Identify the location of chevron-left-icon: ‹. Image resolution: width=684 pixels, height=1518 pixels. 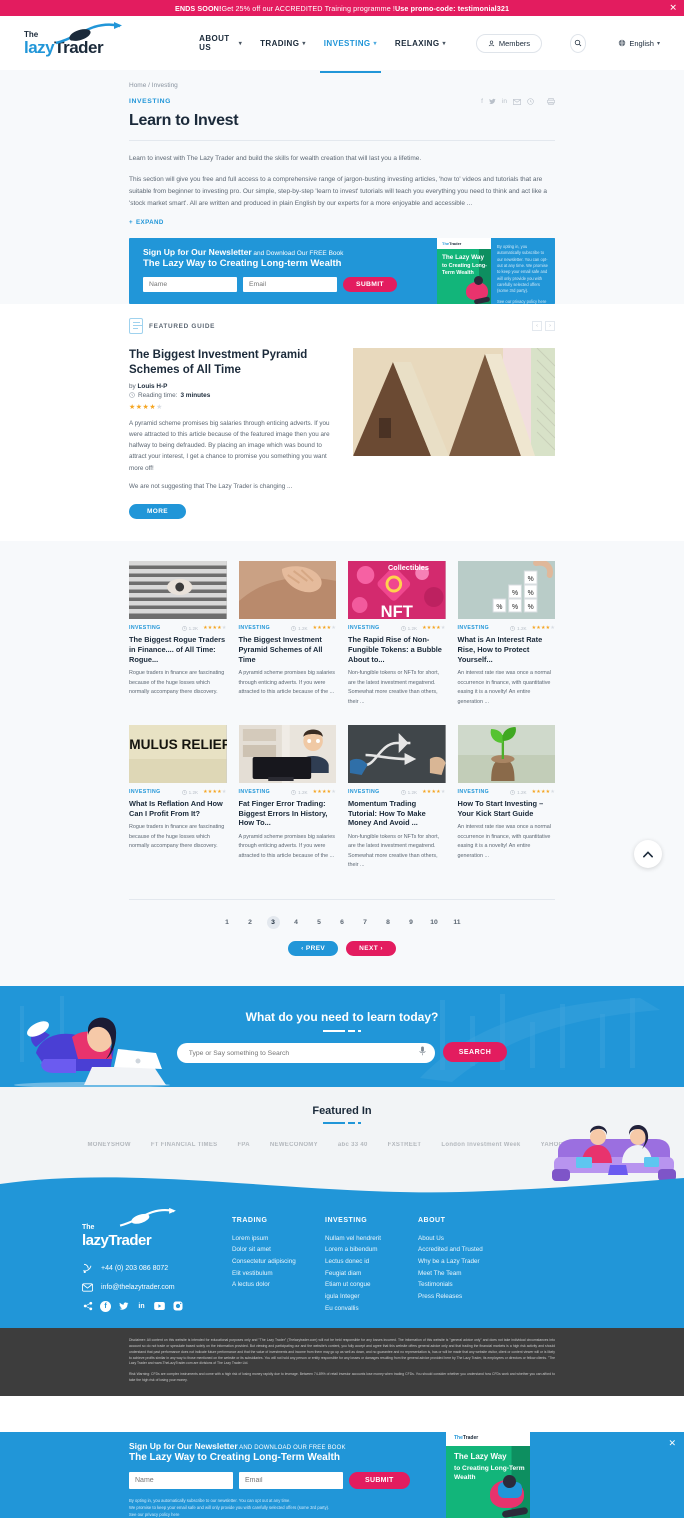
(537, 326).